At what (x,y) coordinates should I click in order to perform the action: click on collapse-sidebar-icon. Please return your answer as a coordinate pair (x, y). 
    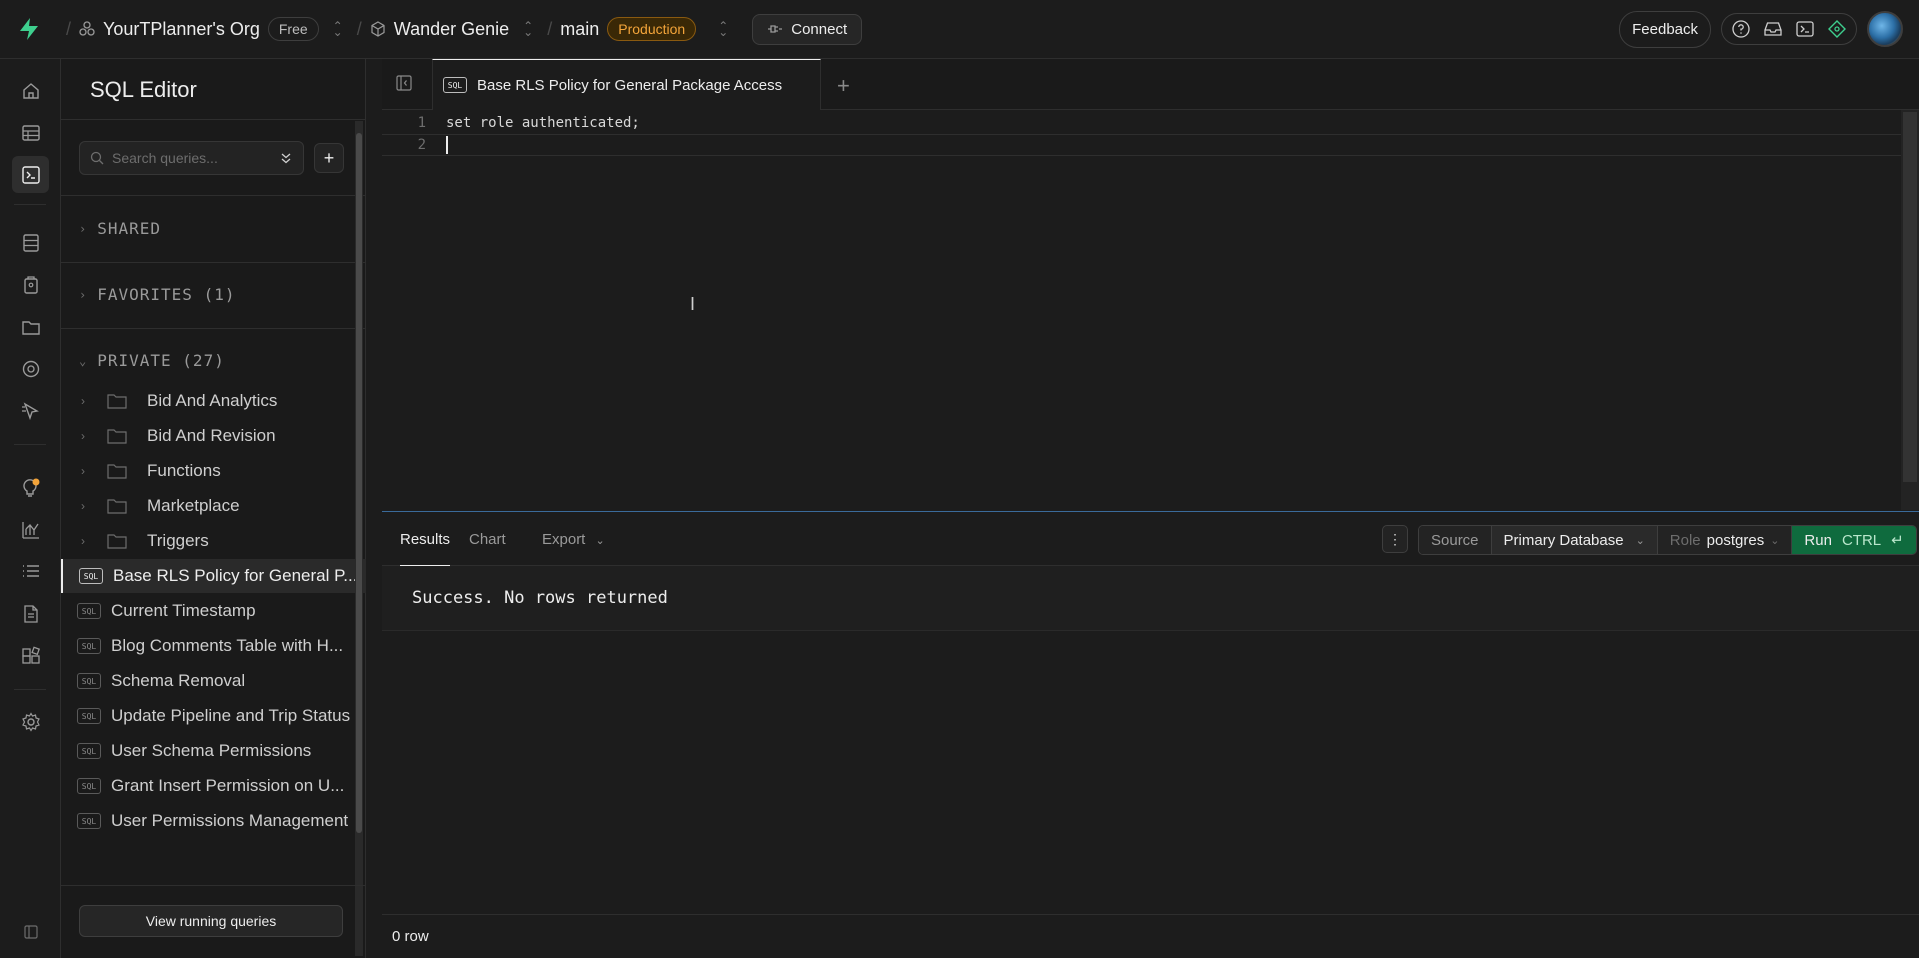
    Looking at the image, I should click on (30, 931).